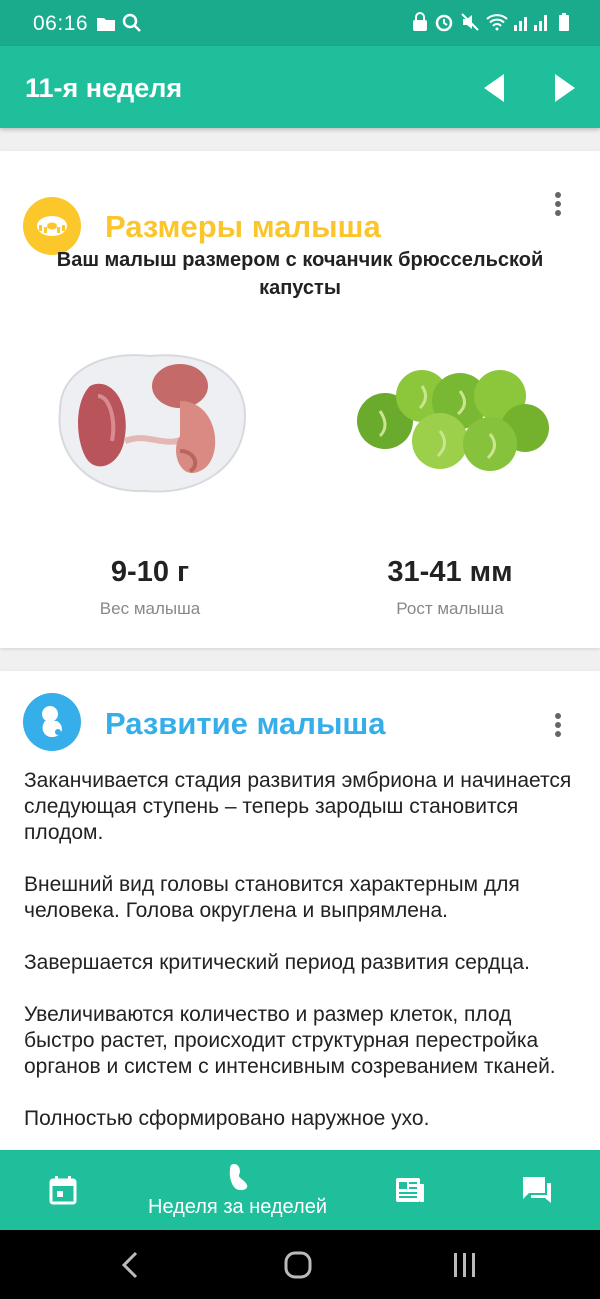 Image resolution: width=600 pixels, height=1299 pixels. I want to click on system-navigation-bar, so click(300, 1264).